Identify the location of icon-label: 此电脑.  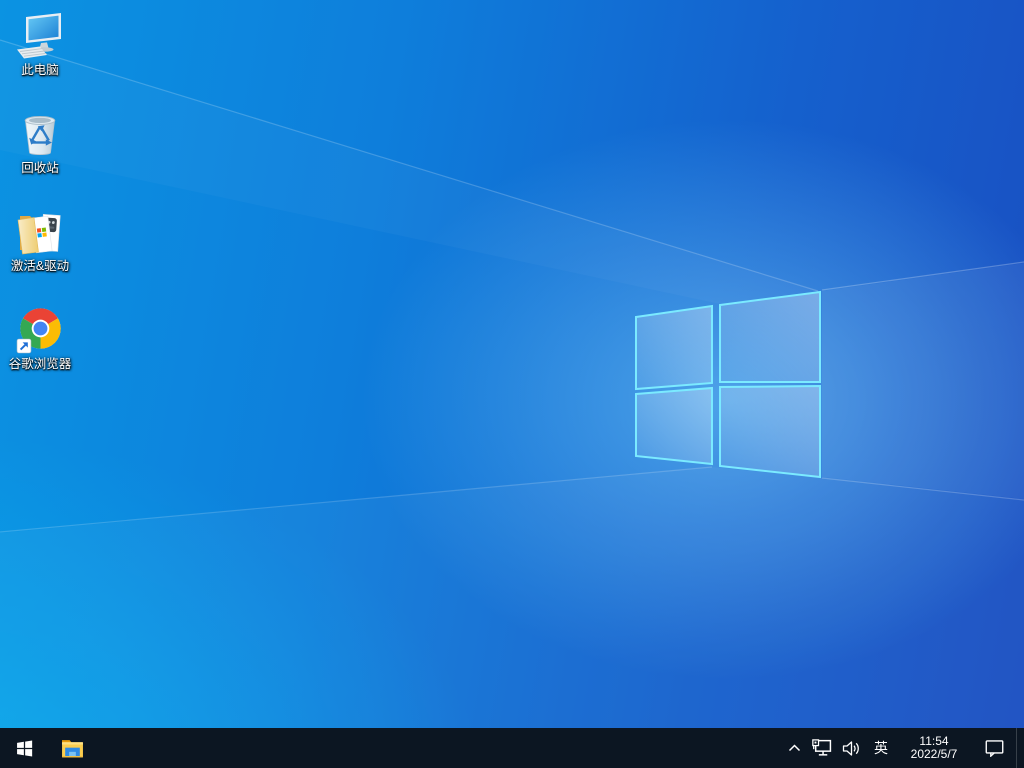
(40, 70).